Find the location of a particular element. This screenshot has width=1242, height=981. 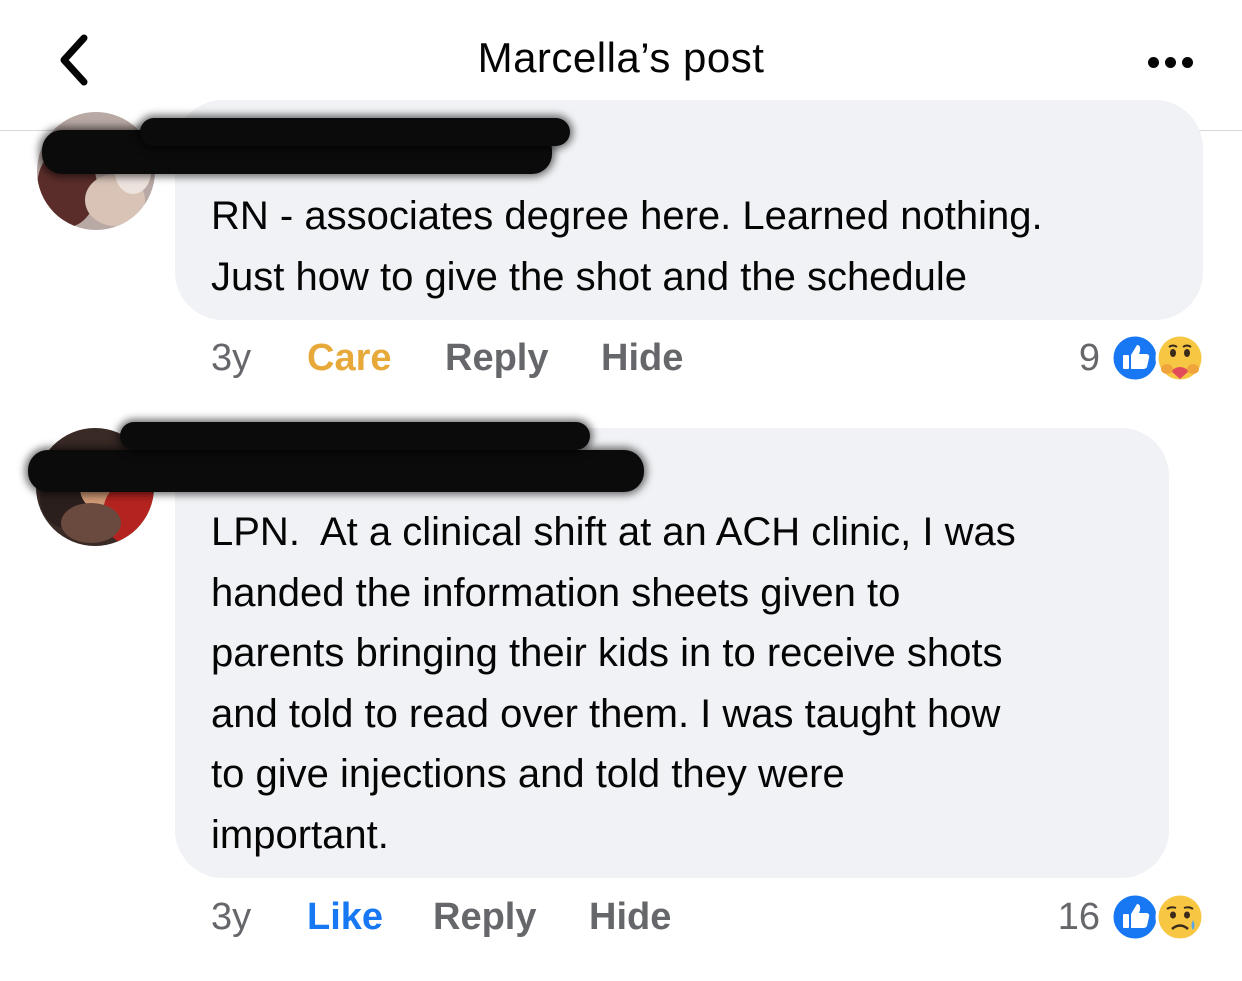

comment-actions: 3y Like Reply Hide is located at coordinates (561, 921).